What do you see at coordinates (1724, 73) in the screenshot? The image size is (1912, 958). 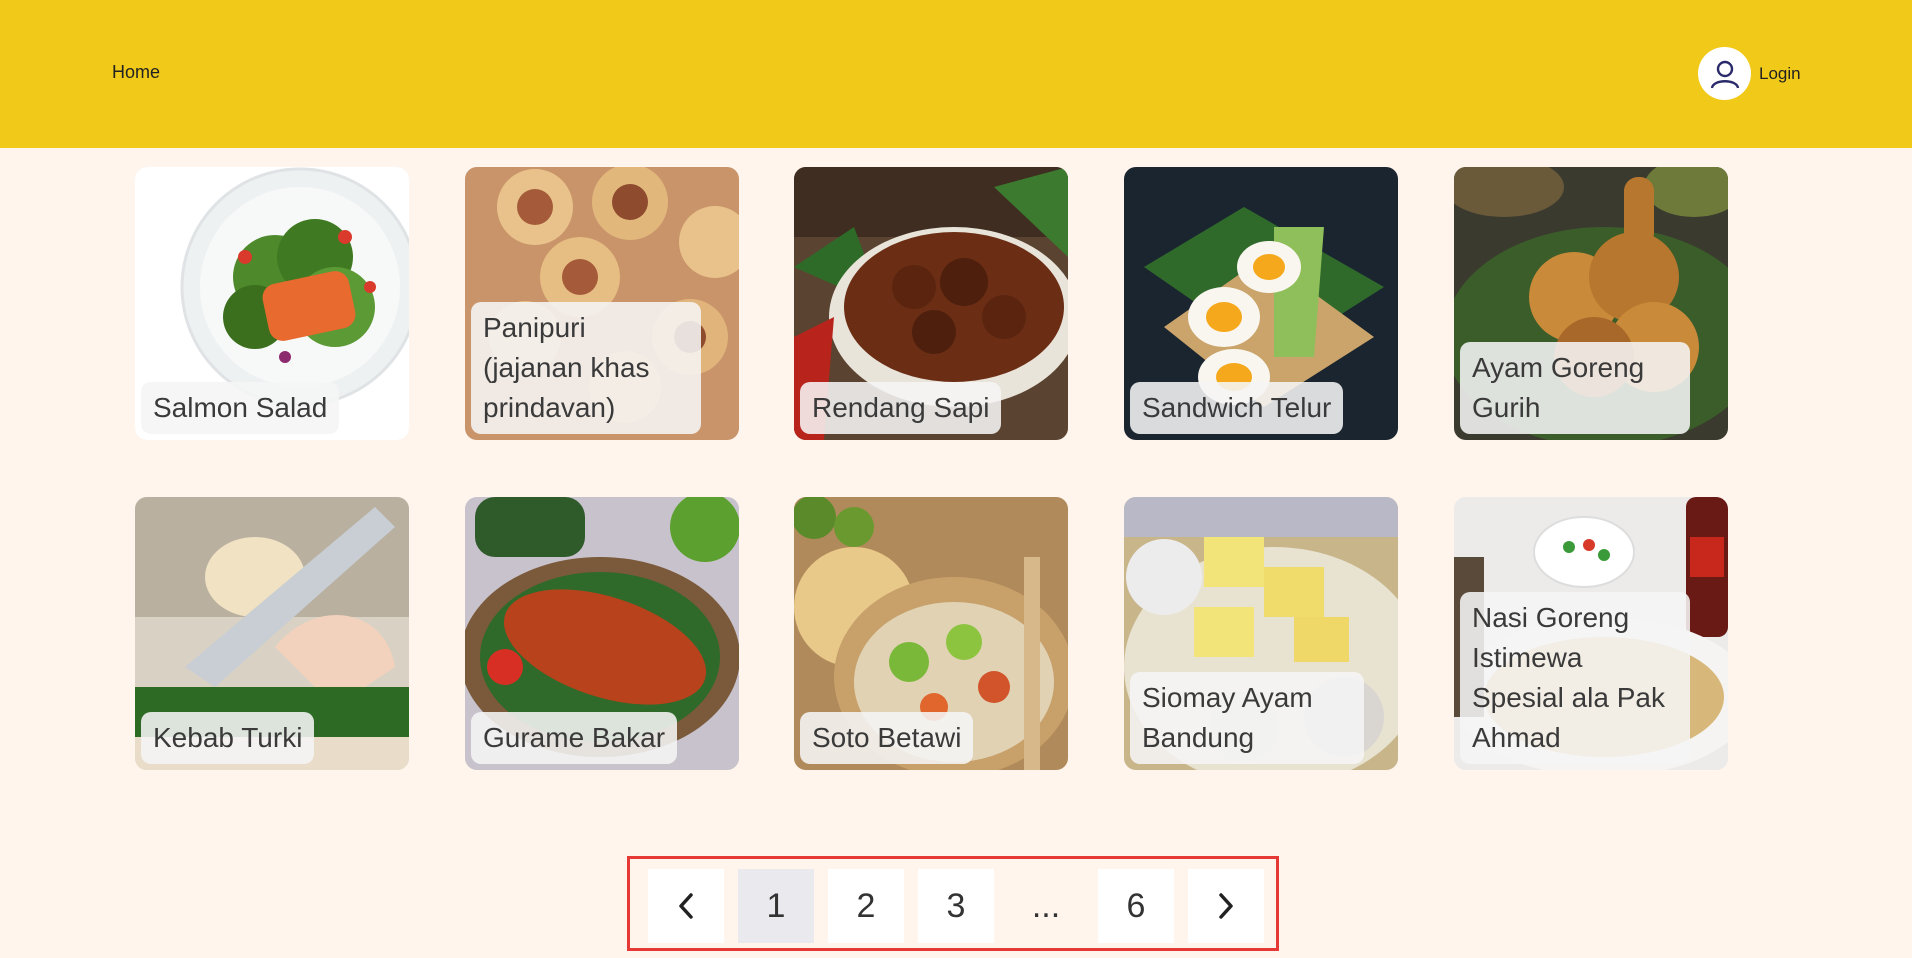 I see `user-icon` at bounding box center [1724, 73].